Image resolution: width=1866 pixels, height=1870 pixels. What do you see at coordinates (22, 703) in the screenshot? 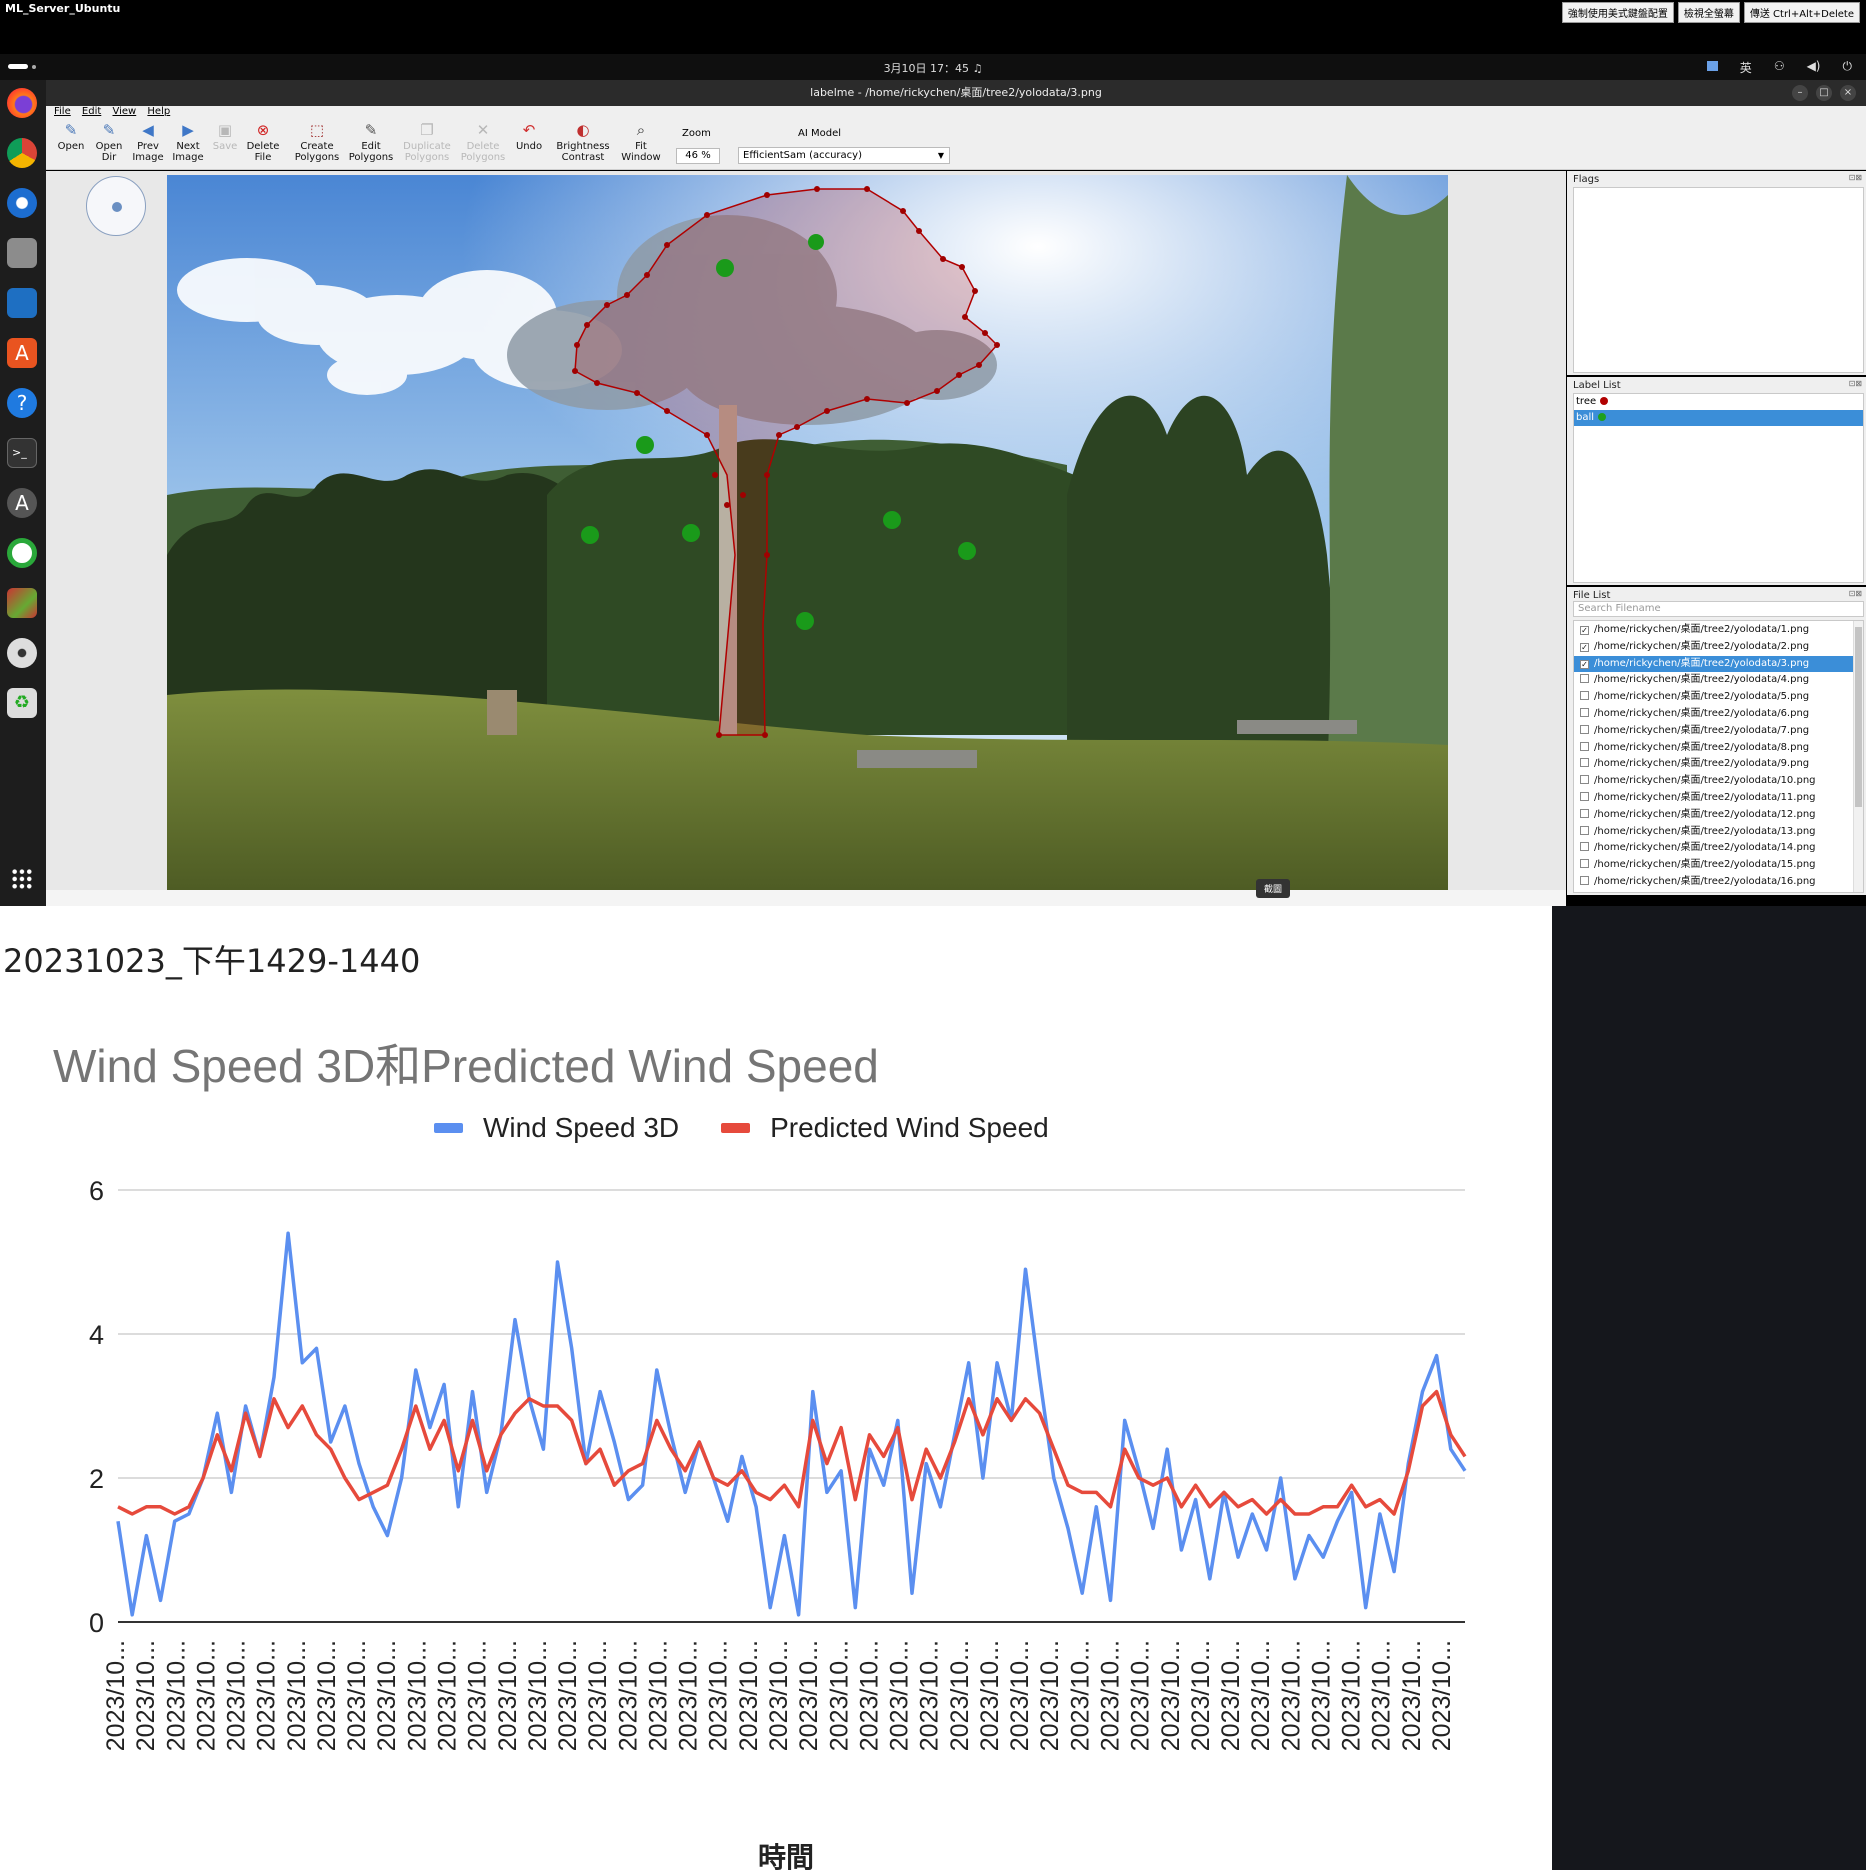
I see `trash-icon: ♻` at bounding box center [22, 703].